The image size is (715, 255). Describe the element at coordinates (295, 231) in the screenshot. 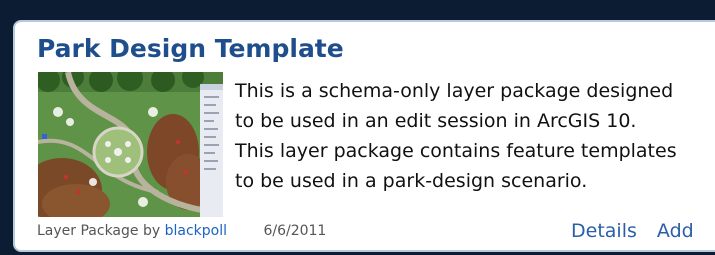

I see `item-date: 6/6/2011` at that location.